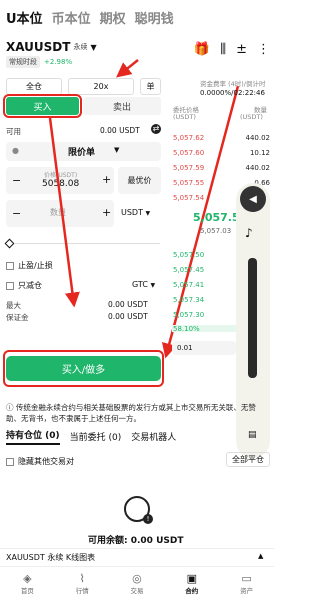 The width and height of the screenshot is (320, 600). I want to click on arrow-leverage, so click(127, 68).